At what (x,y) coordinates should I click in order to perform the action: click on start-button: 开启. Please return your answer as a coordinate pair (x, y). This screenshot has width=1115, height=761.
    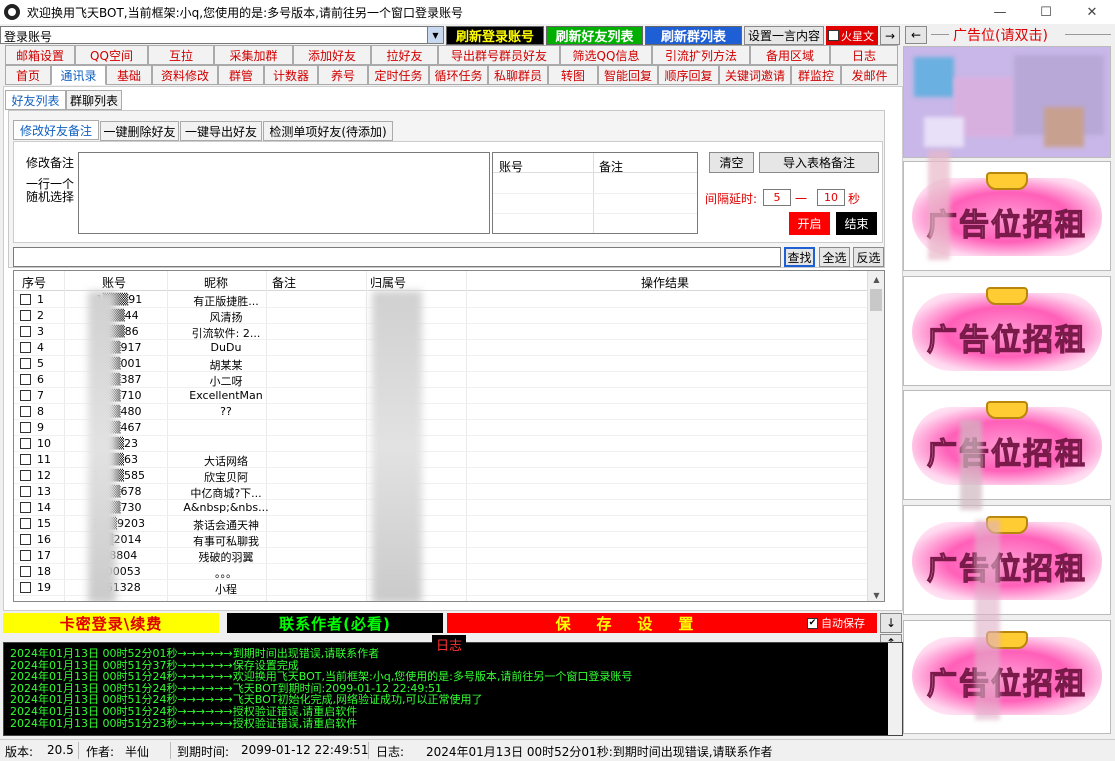
    Looking at the image, I should click on (809, 223).